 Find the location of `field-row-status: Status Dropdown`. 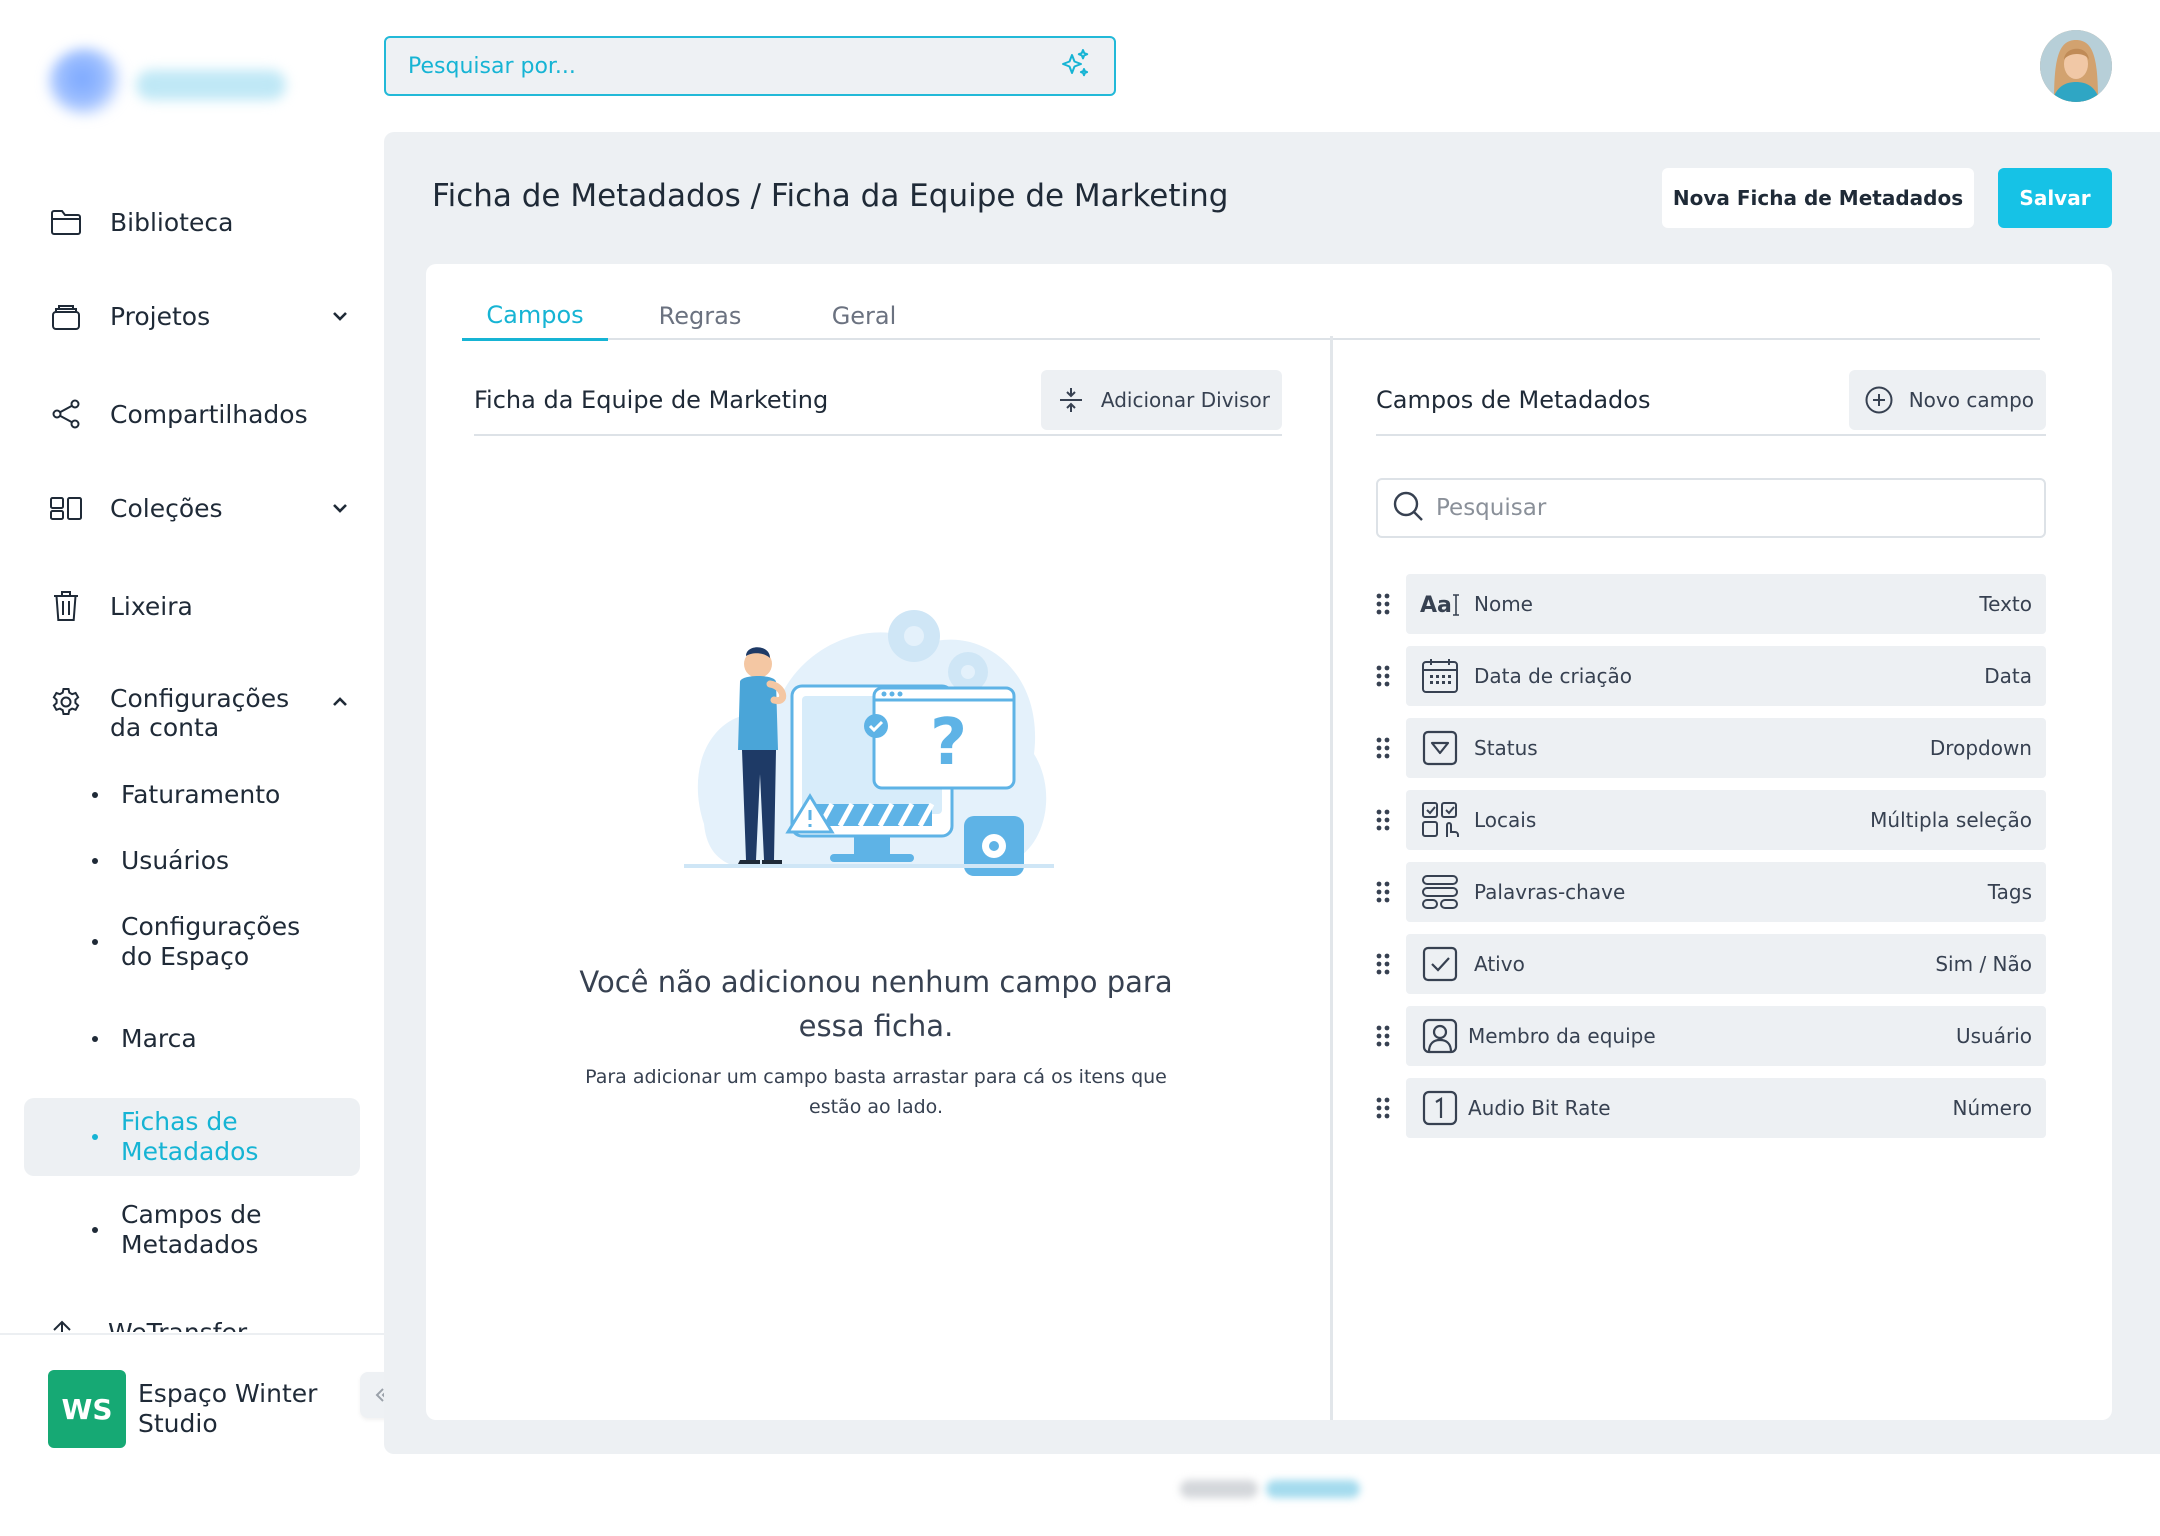

field-row-status: Status Dropdown is located at coordinates (1711, 748).